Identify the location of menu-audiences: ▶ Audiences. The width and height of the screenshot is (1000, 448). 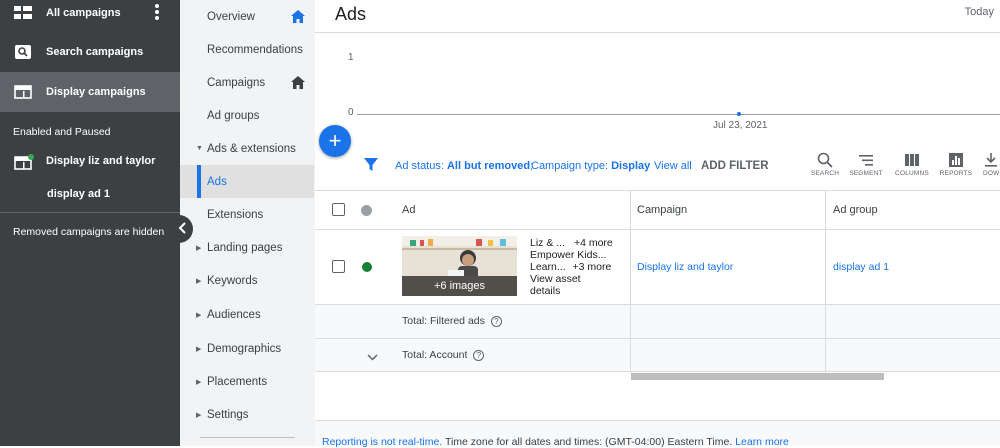
(247, 314).